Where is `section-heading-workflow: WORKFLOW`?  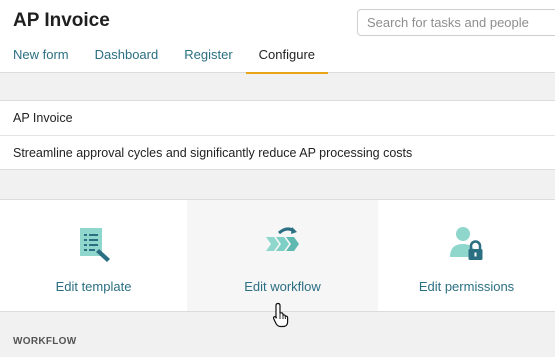 section-heading-workflow: WORKFLOW is located at coordinates (45, 341).